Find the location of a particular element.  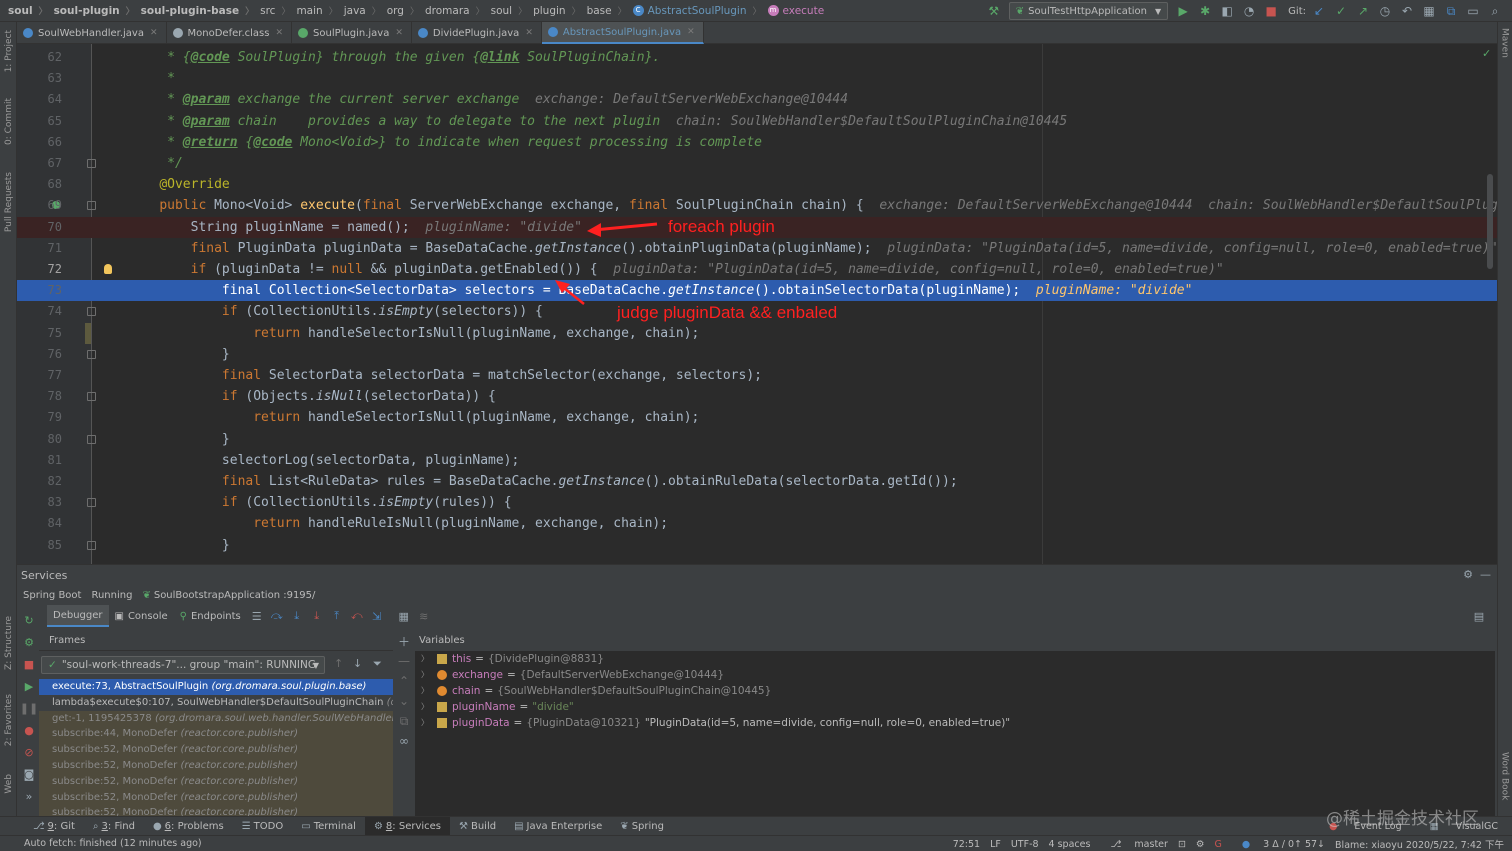

step-out-icon: ⤒ is located at coordinates (337, 616).